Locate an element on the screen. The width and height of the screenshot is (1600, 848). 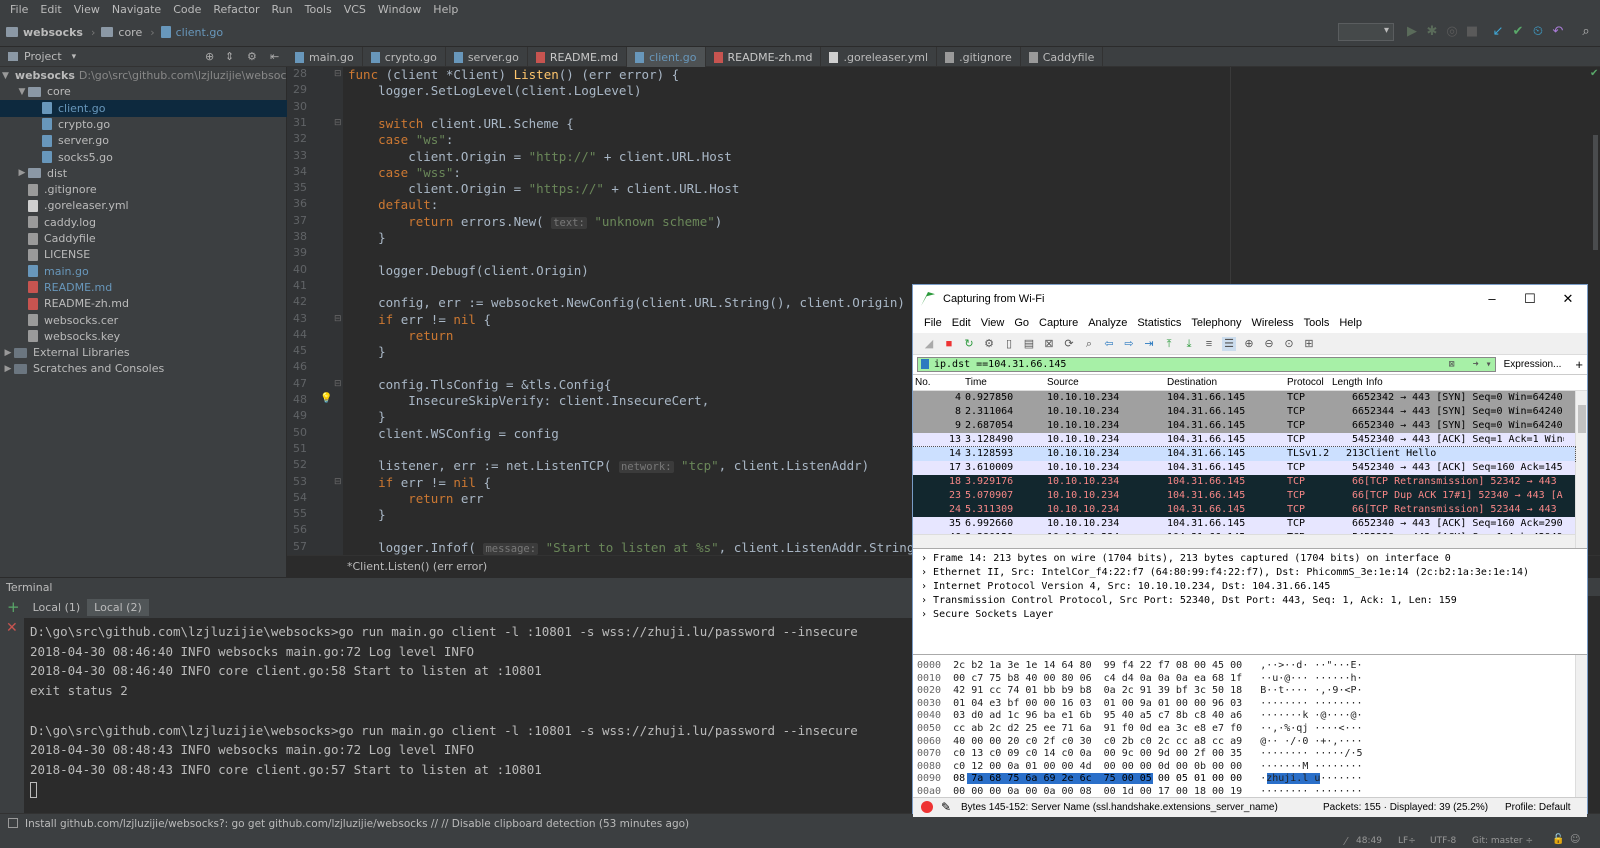
coverage-icon: ◎ is located at coordinates (1452, 32).